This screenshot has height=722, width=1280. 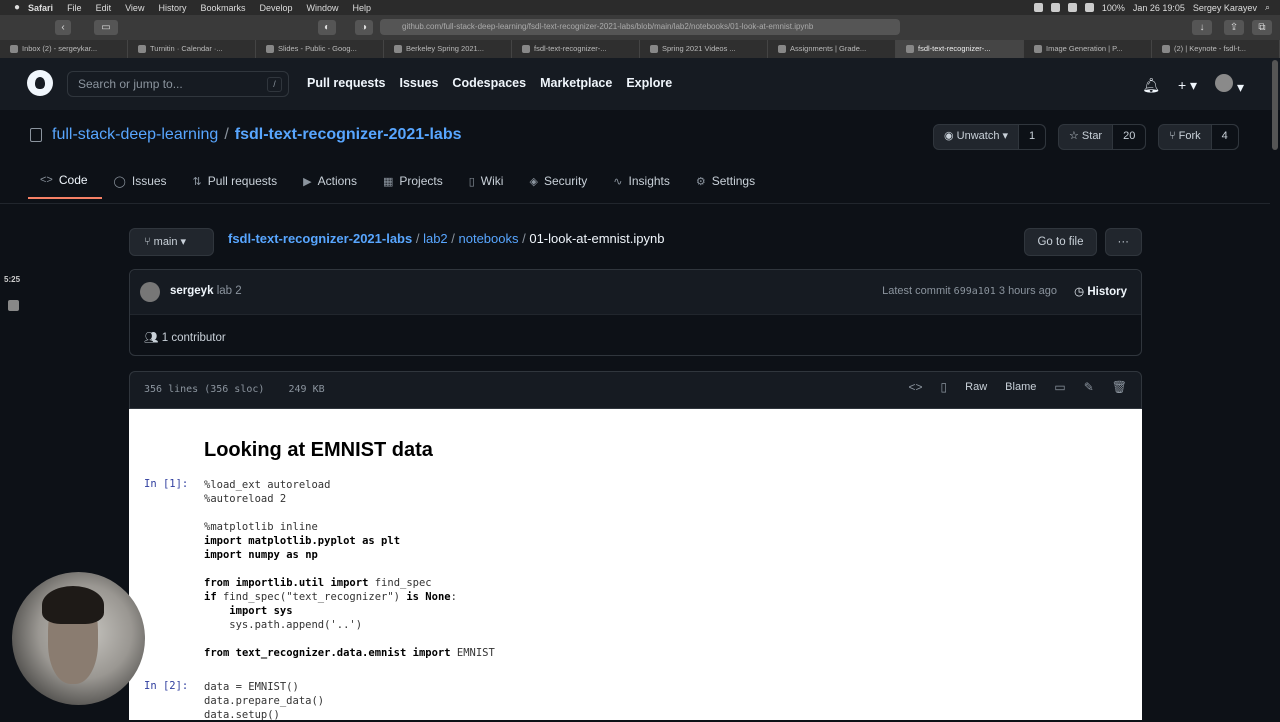 I want to click on fork-count: 4, so click(x=1224, y=137).